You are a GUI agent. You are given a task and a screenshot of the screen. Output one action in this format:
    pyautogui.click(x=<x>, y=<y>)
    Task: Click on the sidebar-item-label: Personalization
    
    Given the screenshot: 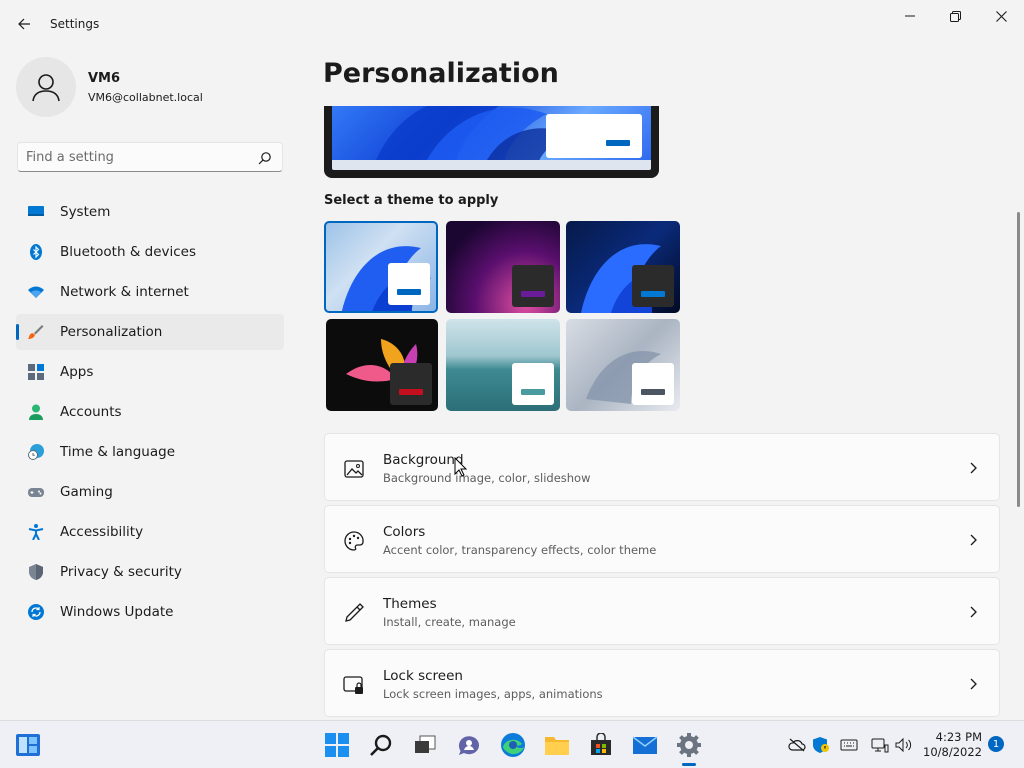 What is the action you would take?
    pyautogui.click(x=111, y=332)
    